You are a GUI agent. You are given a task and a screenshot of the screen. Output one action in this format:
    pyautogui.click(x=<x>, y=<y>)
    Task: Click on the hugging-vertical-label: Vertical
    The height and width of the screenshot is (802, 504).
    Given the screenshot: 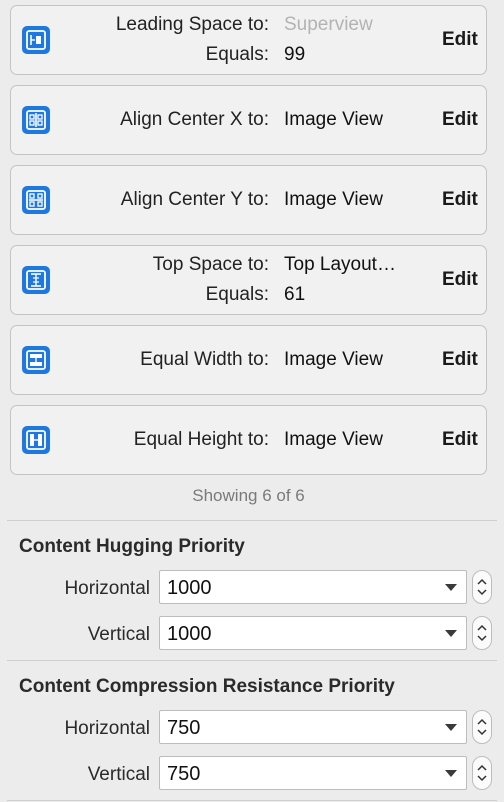 What is the action you would take?
    pyautogui.click(x=118, y=634)
    